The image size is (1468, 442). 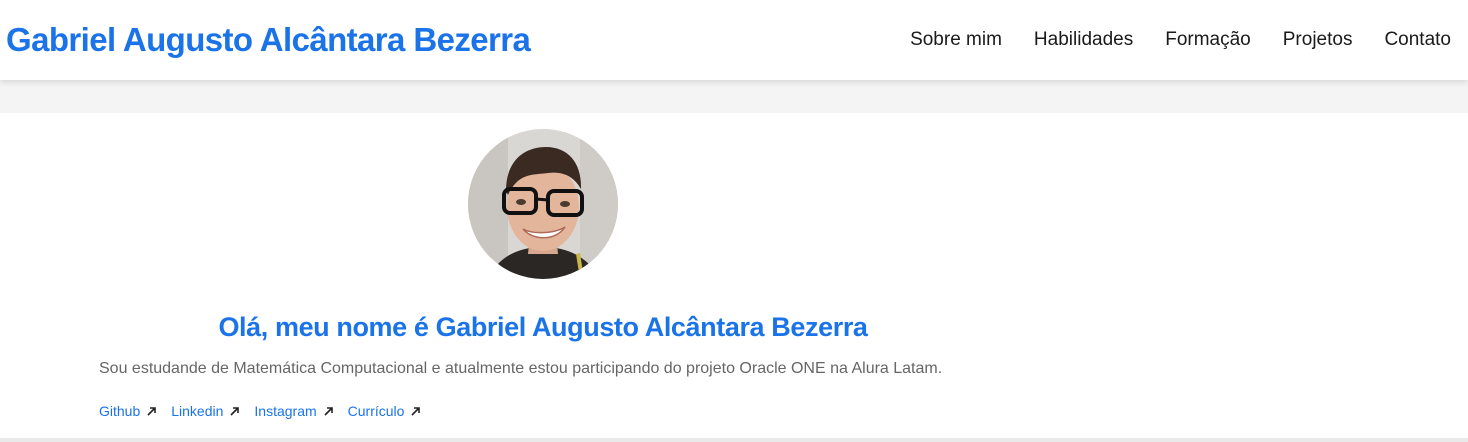 I want to click on nav-link-habilidades: Habilidades, so click(x=1083, y=40).